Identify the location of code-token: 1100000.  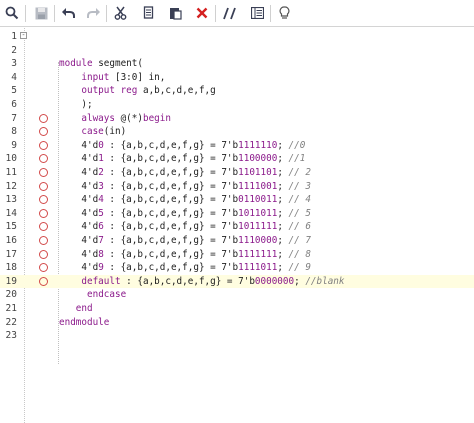
(258, 159).